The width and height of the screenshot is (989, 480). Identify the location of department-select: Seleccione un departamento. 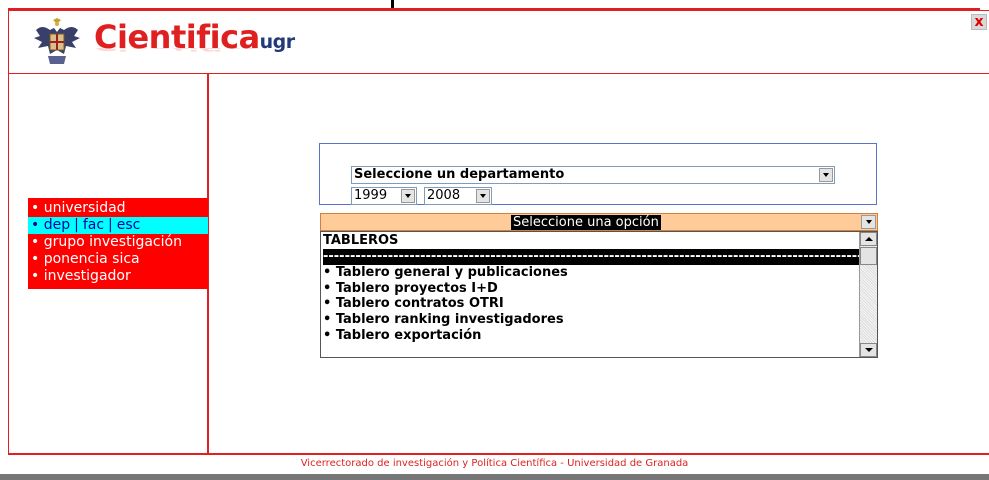
(593, 175).